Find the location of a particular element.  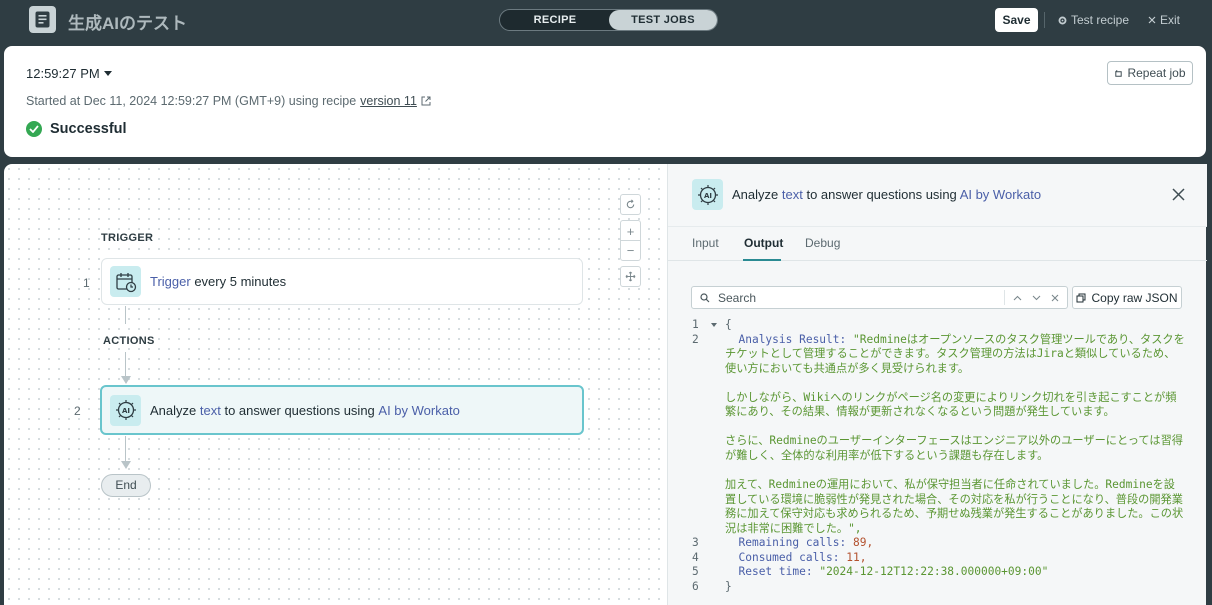

consumed-calls-key: Consumed calls: is located at coordinates (789, 557).